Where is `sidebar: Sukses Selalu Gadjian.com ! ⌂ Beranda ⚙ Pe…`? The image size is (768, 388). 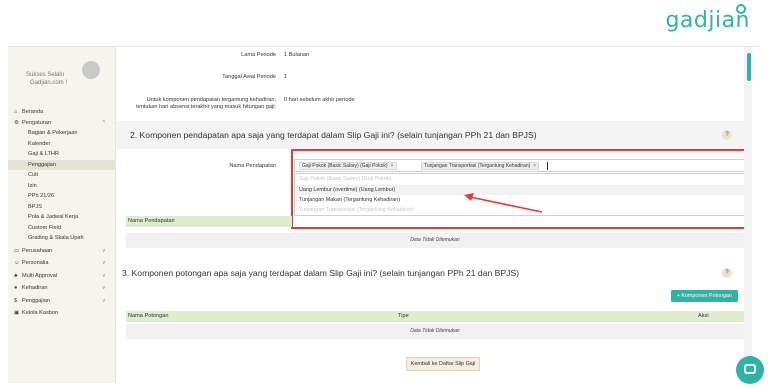
sidebar: Sukses Selalu Gadjian.com ! ⌂ Beranda ⚙ Pe… is located at coordinates (62, 215).